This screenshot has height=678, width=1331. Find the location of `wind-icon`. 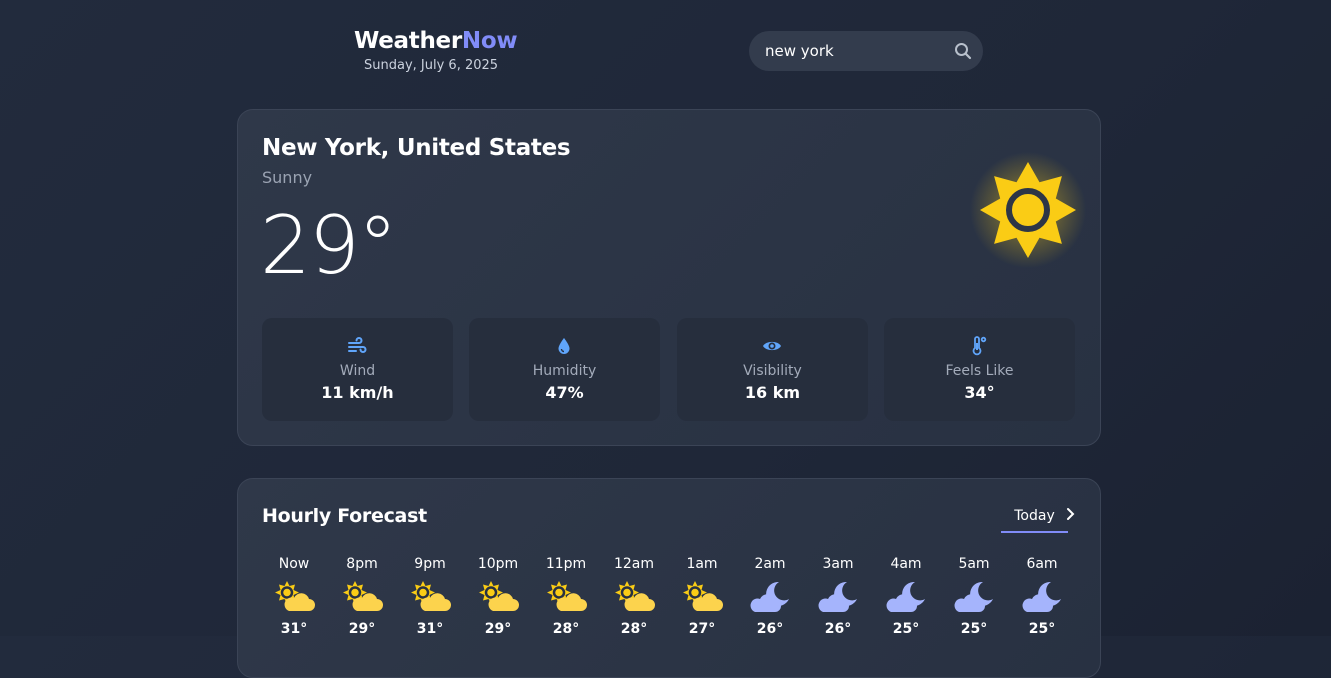

wind-icon is located at coordinates (357, 346).